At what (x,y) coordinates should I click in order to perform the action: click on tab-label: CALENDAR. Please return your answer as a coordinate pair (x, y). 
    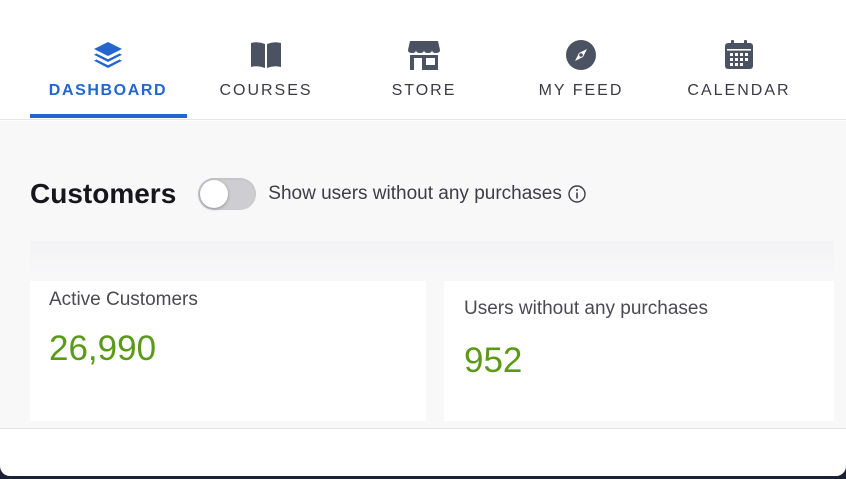
    Looking at the image, I should click on (739, 90).